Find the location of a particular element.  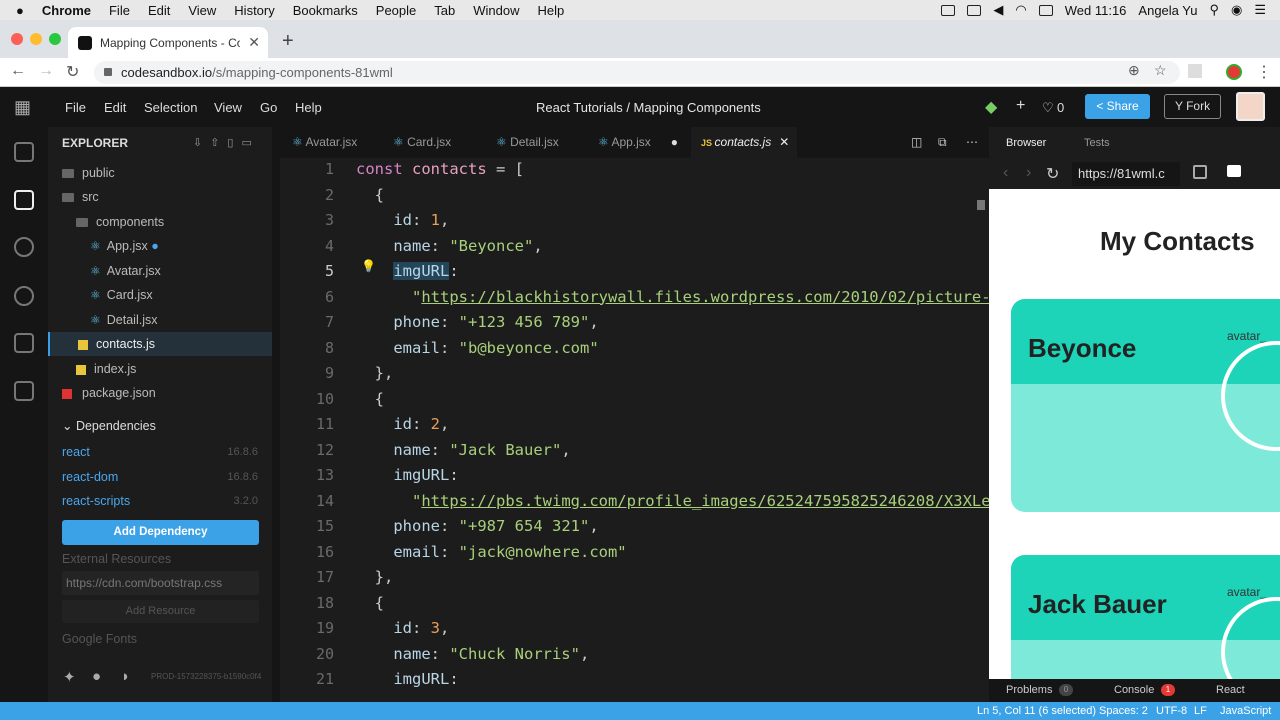

more-actions-icon: ⋯ is located at coordinates (972, 142).